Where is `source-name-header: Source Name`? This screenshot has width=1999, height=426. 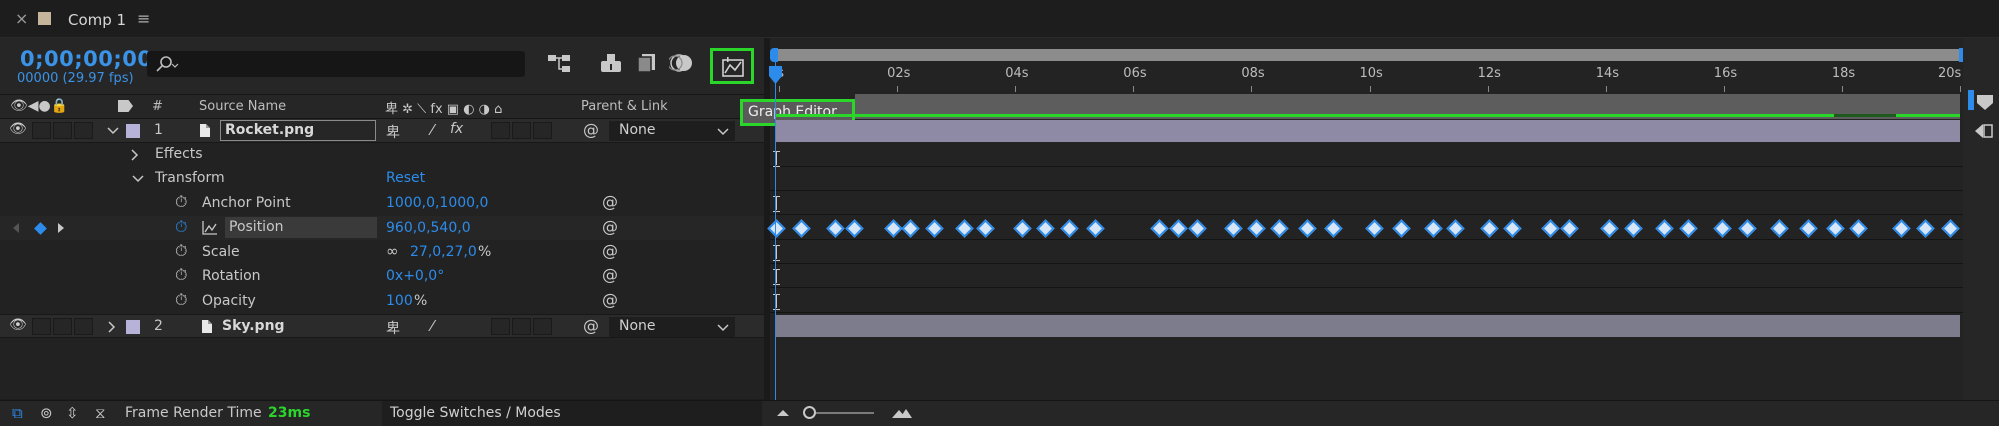 source-name-header: Source Name is located at coordinates (242, 106).